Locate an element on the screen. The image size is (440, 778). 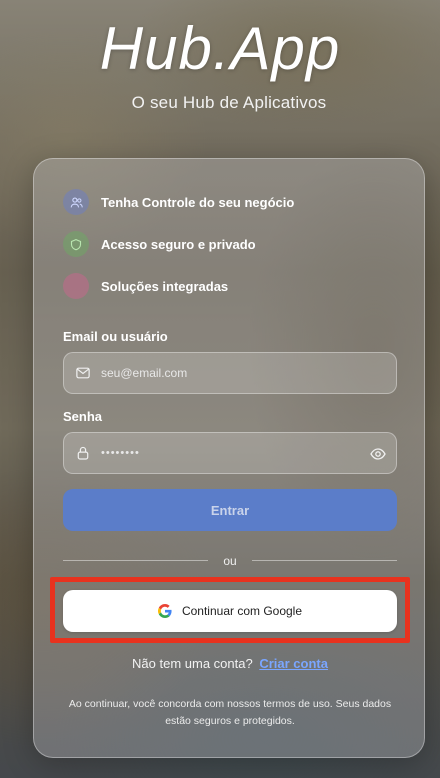
email-label: Email ou usuário is located at coordinates (115, 336).